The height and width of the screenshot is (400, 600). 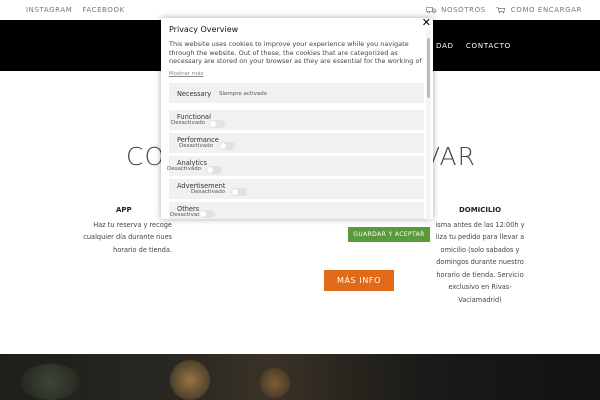 I want to click on domicilio-line: exclusivo en Rivas-Vaciamadrid), so click(x=480, y=293).